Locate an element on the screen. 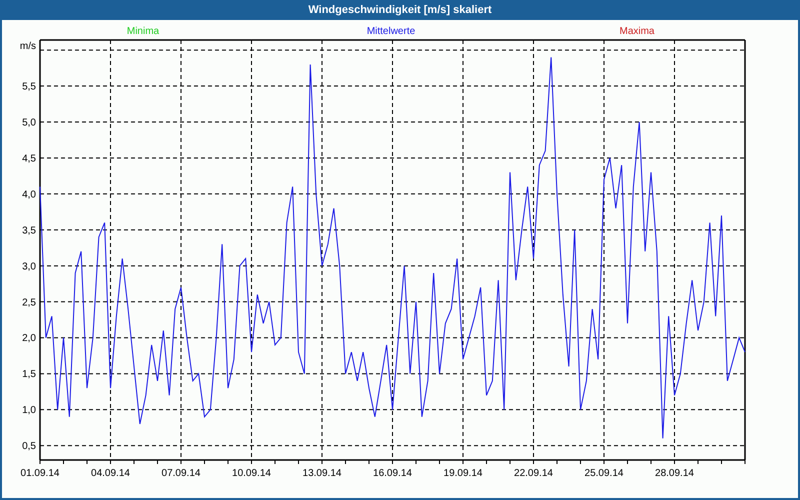 The height and width of the screenshot is (500, 800). y-axis-label: 0,5 is located at coordinates (29, 446).